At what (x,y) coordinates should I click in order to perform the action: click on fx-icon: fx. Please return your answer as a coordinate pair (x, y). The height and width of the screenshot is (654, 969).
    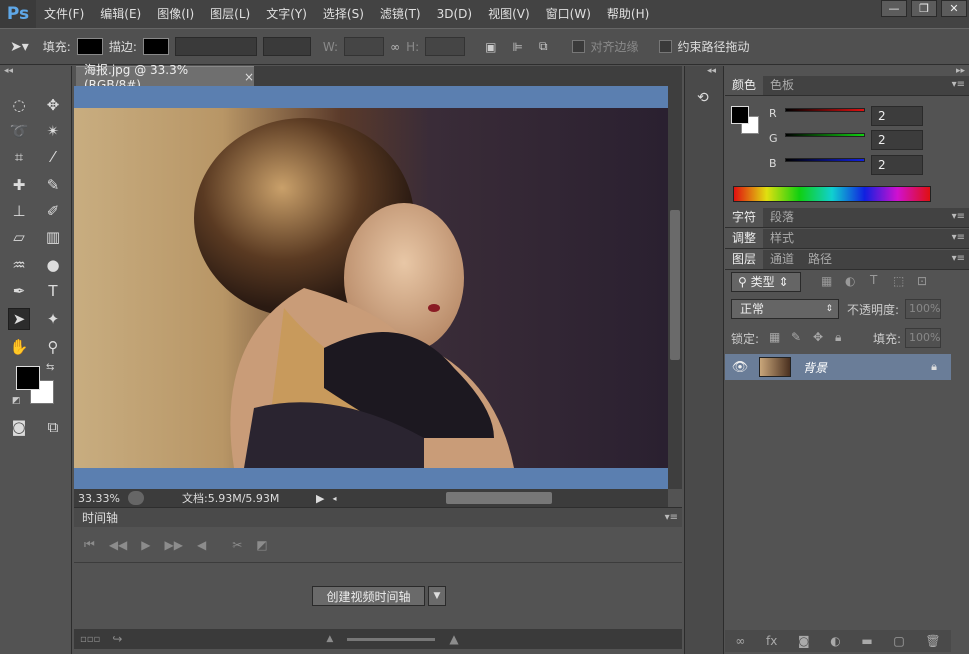
    Looking at the image, I should click on (771, 641).